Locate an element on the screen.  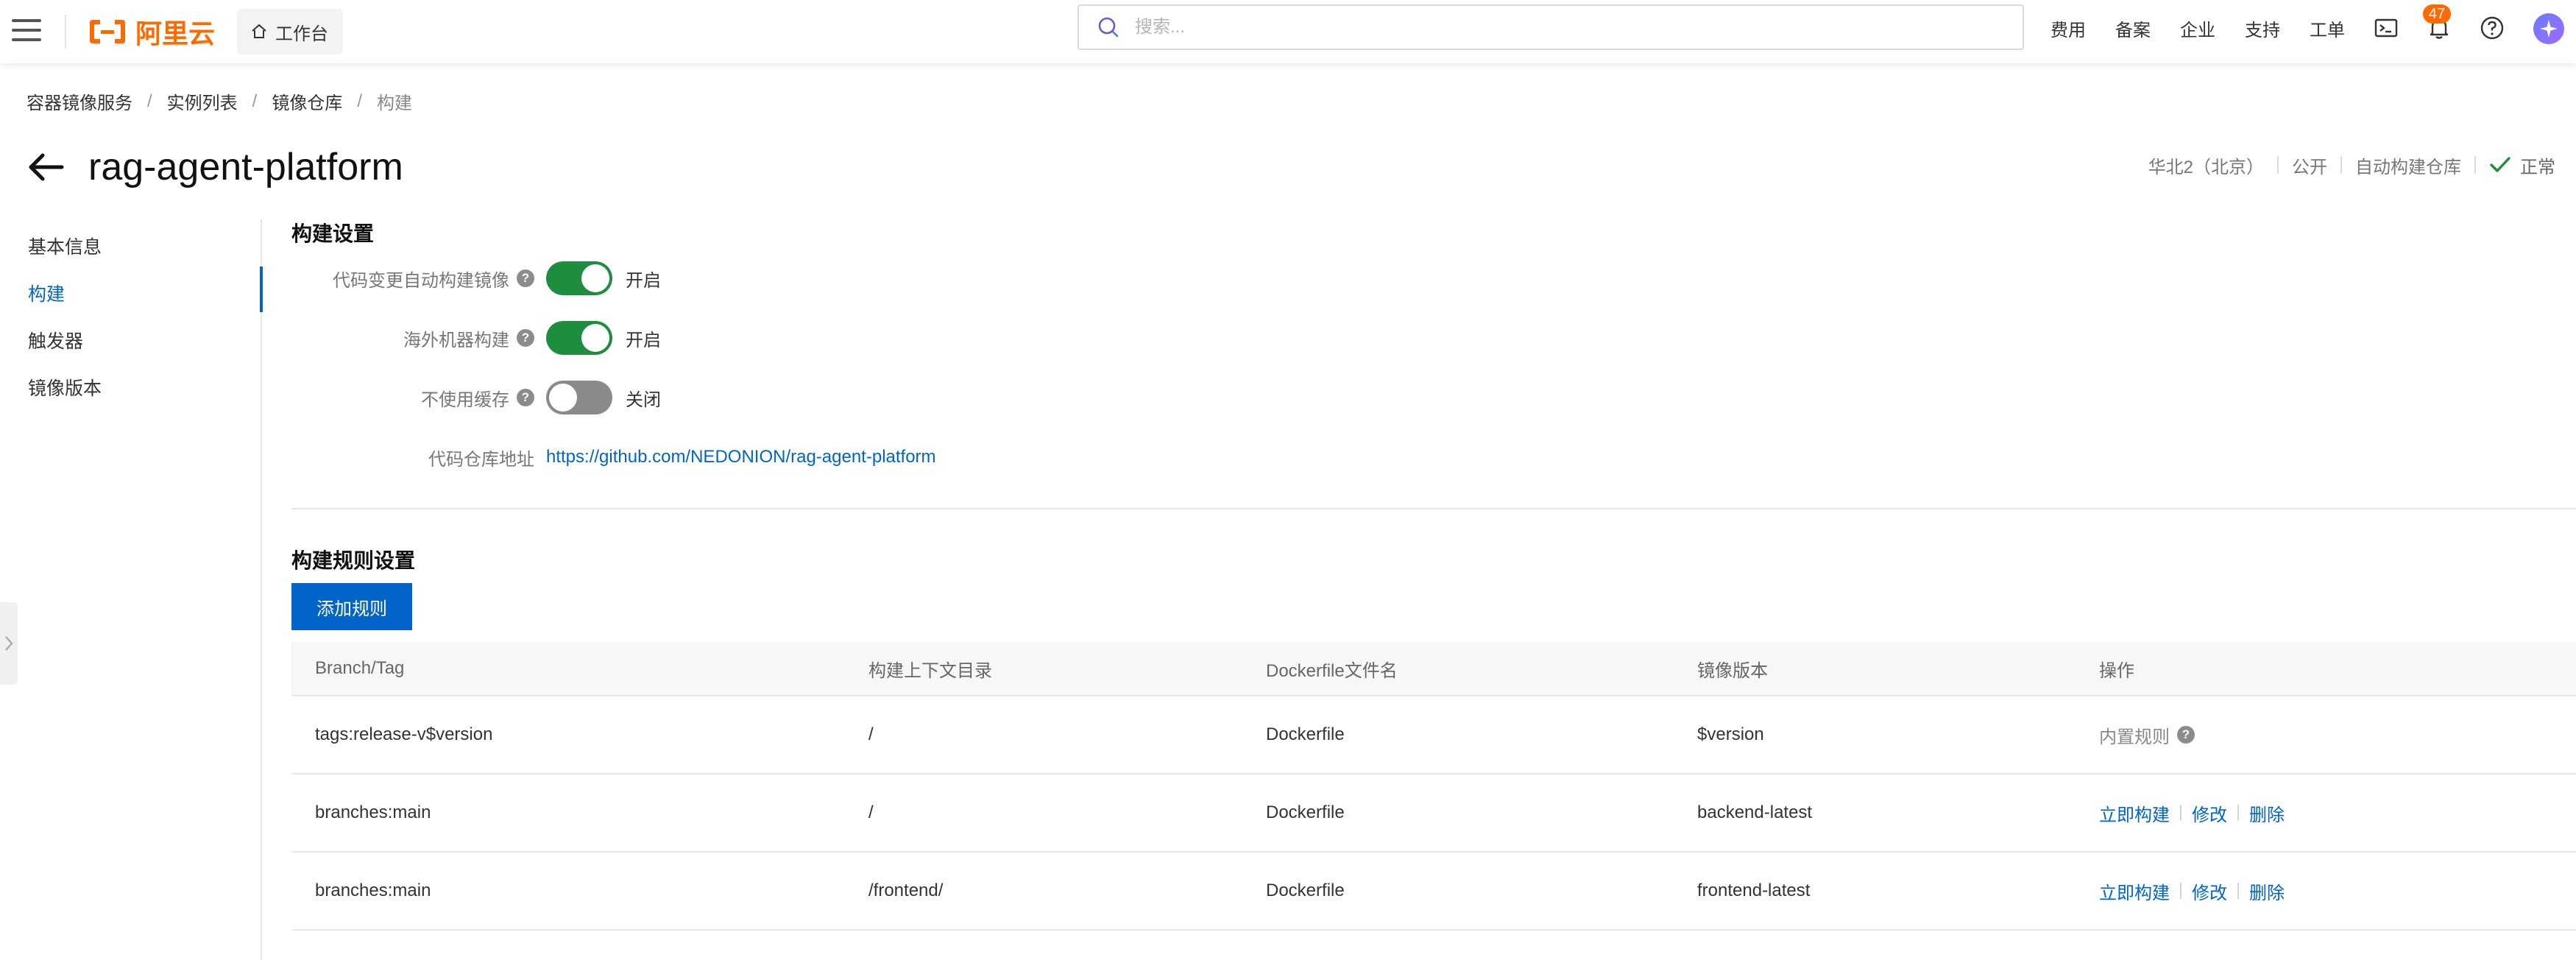
setting-label: 不使用缓存 ? is located at coordinates (418, 398).